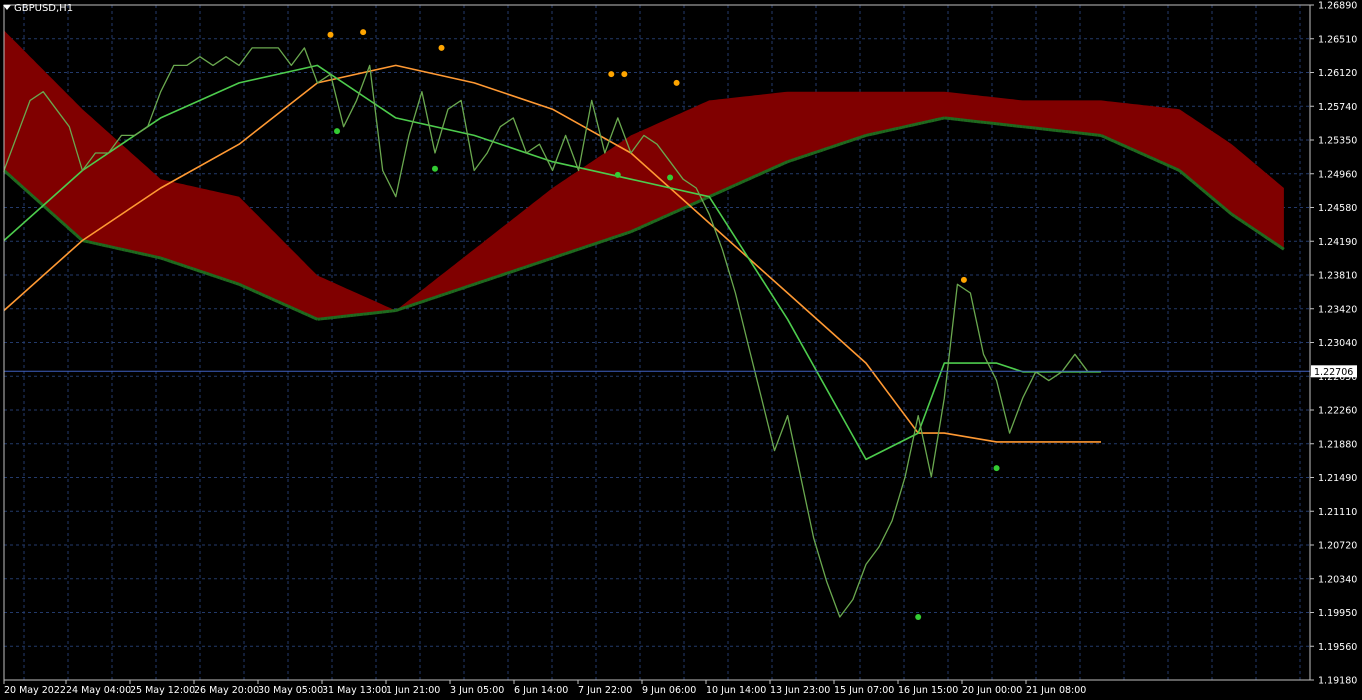 The image size is (1362, 700). Describe the element at coordinates (1337, 309) in the screenshot. I see `y-tick-label: 1.23420` at that location.